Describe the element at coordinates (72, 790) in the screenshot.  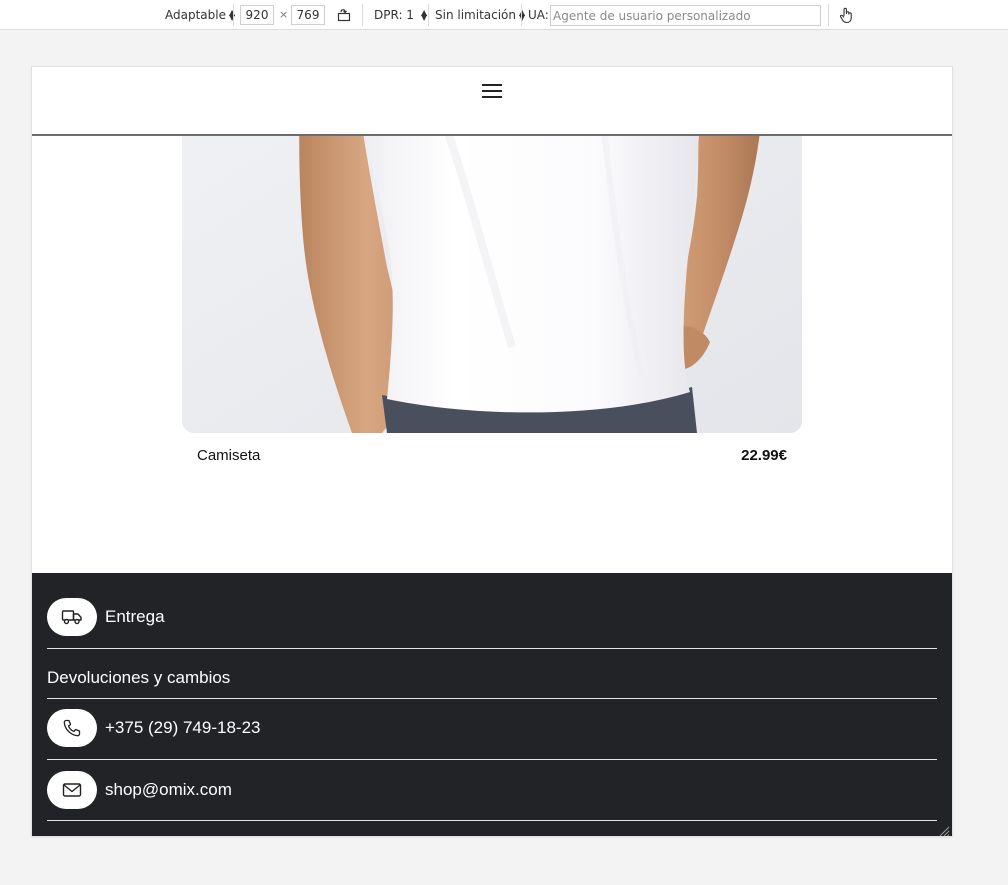
I see `mail-icon` at that location.